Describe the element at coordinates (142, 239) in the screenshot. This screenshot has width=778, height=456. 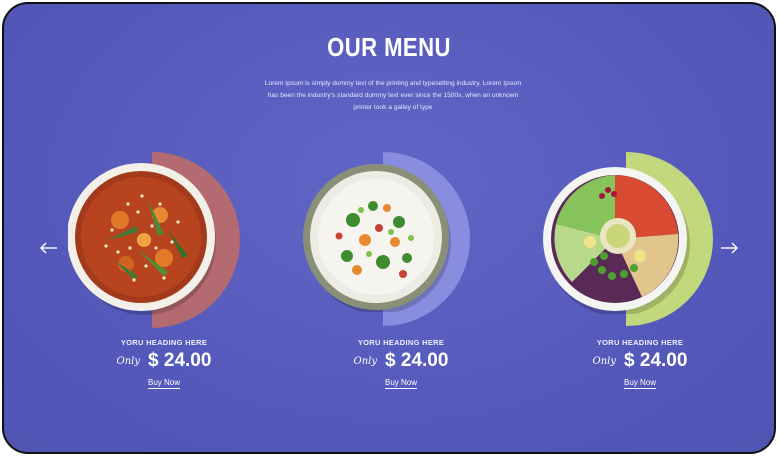
I see `soup-bowl-image` at that location.